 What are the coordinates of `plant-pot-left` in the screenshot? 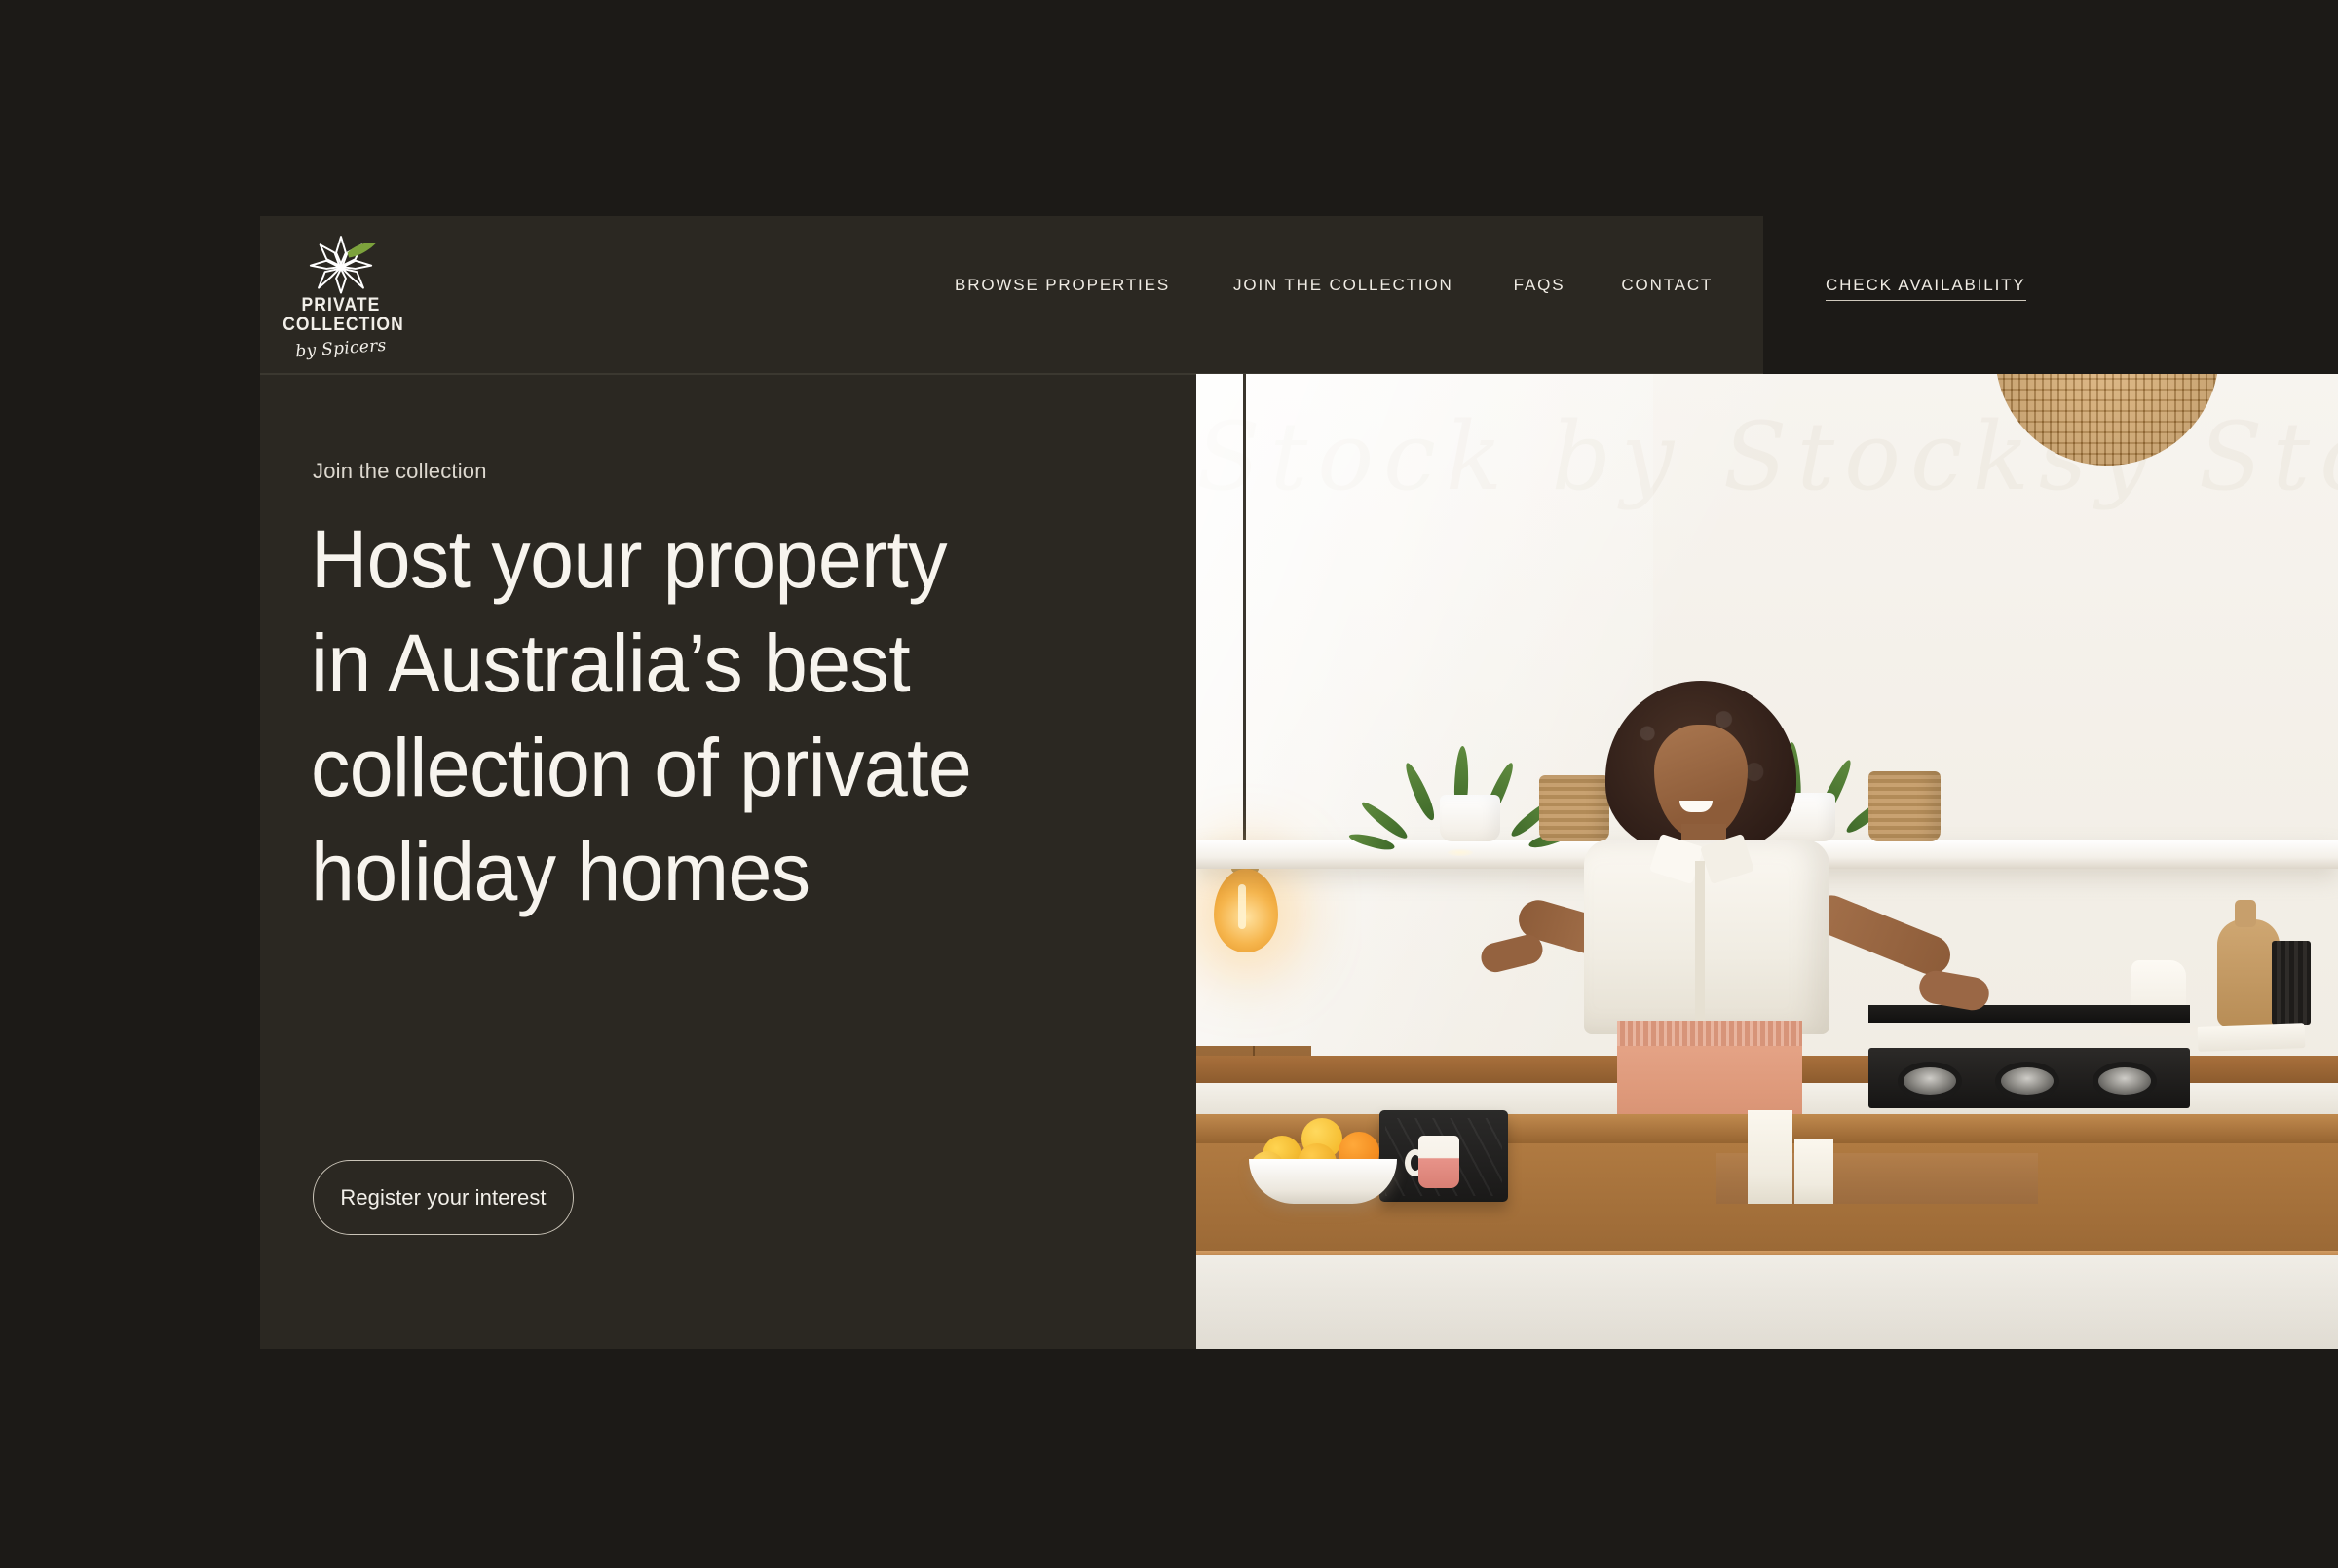 It's located at (1470, 818).